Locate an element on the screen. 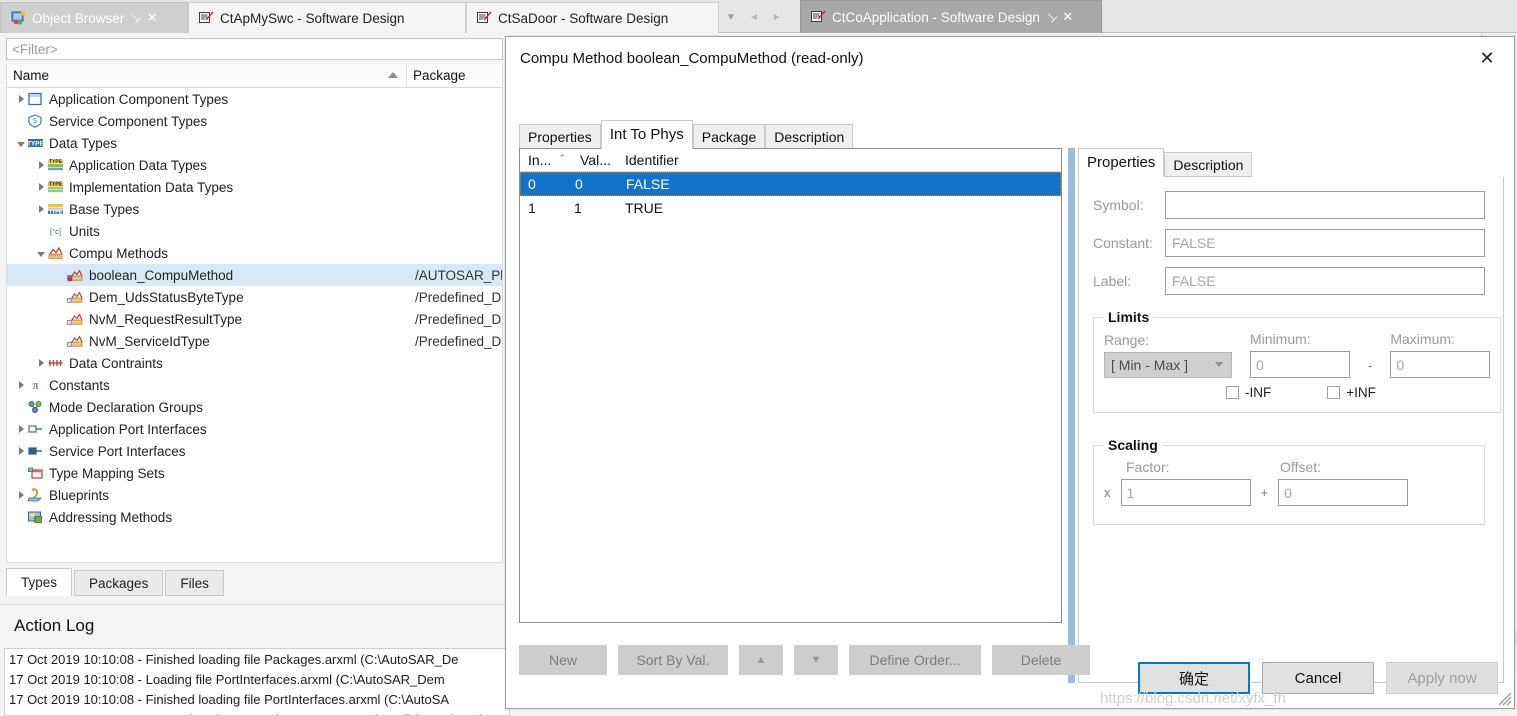 The height and width of the screenshot is (716, 1517). tree-item-implementation-data-types: TYPE Implementation Data Types is located at coordinates (254, 187).